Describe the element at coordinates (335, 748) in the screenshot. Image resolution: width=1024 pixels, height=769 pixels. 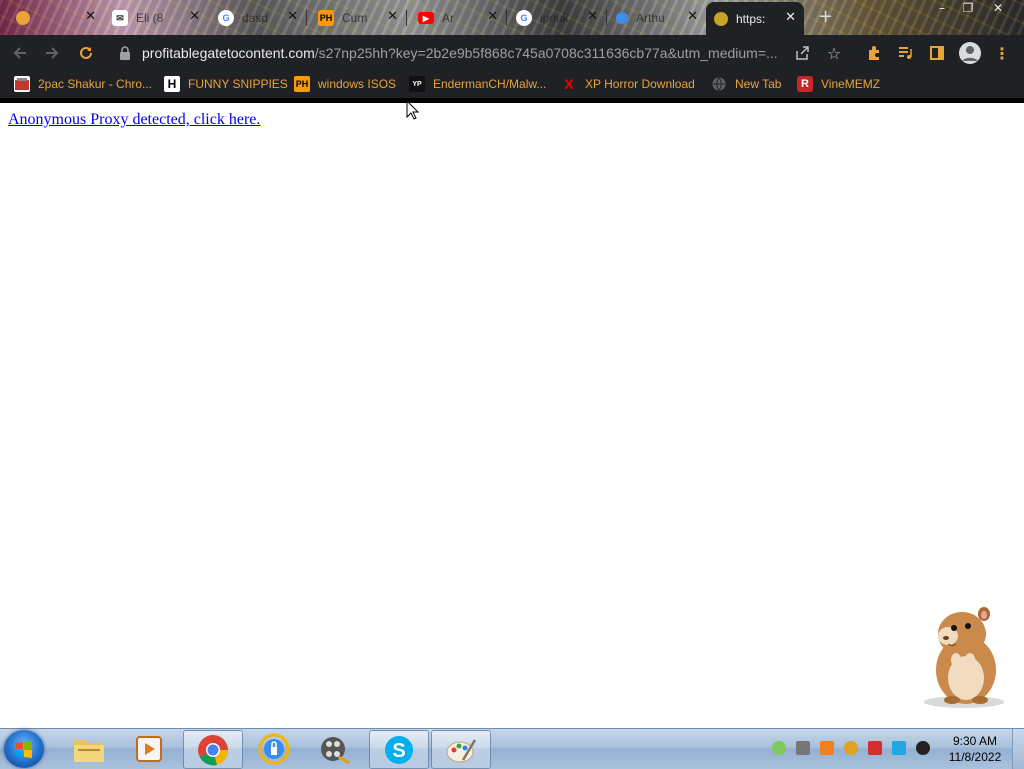
I see `video-editor-icon` at that location.